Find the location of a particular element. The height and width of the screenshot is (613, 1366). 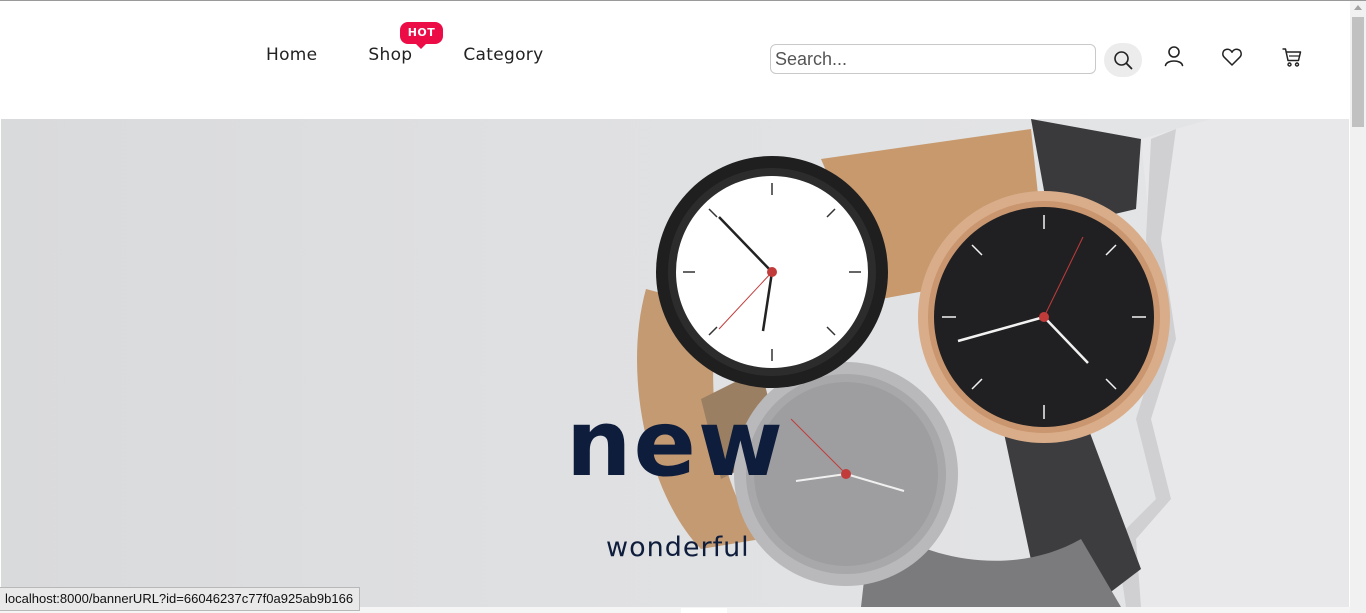

hot-badge: HOT is located at coordinates (421, 35).